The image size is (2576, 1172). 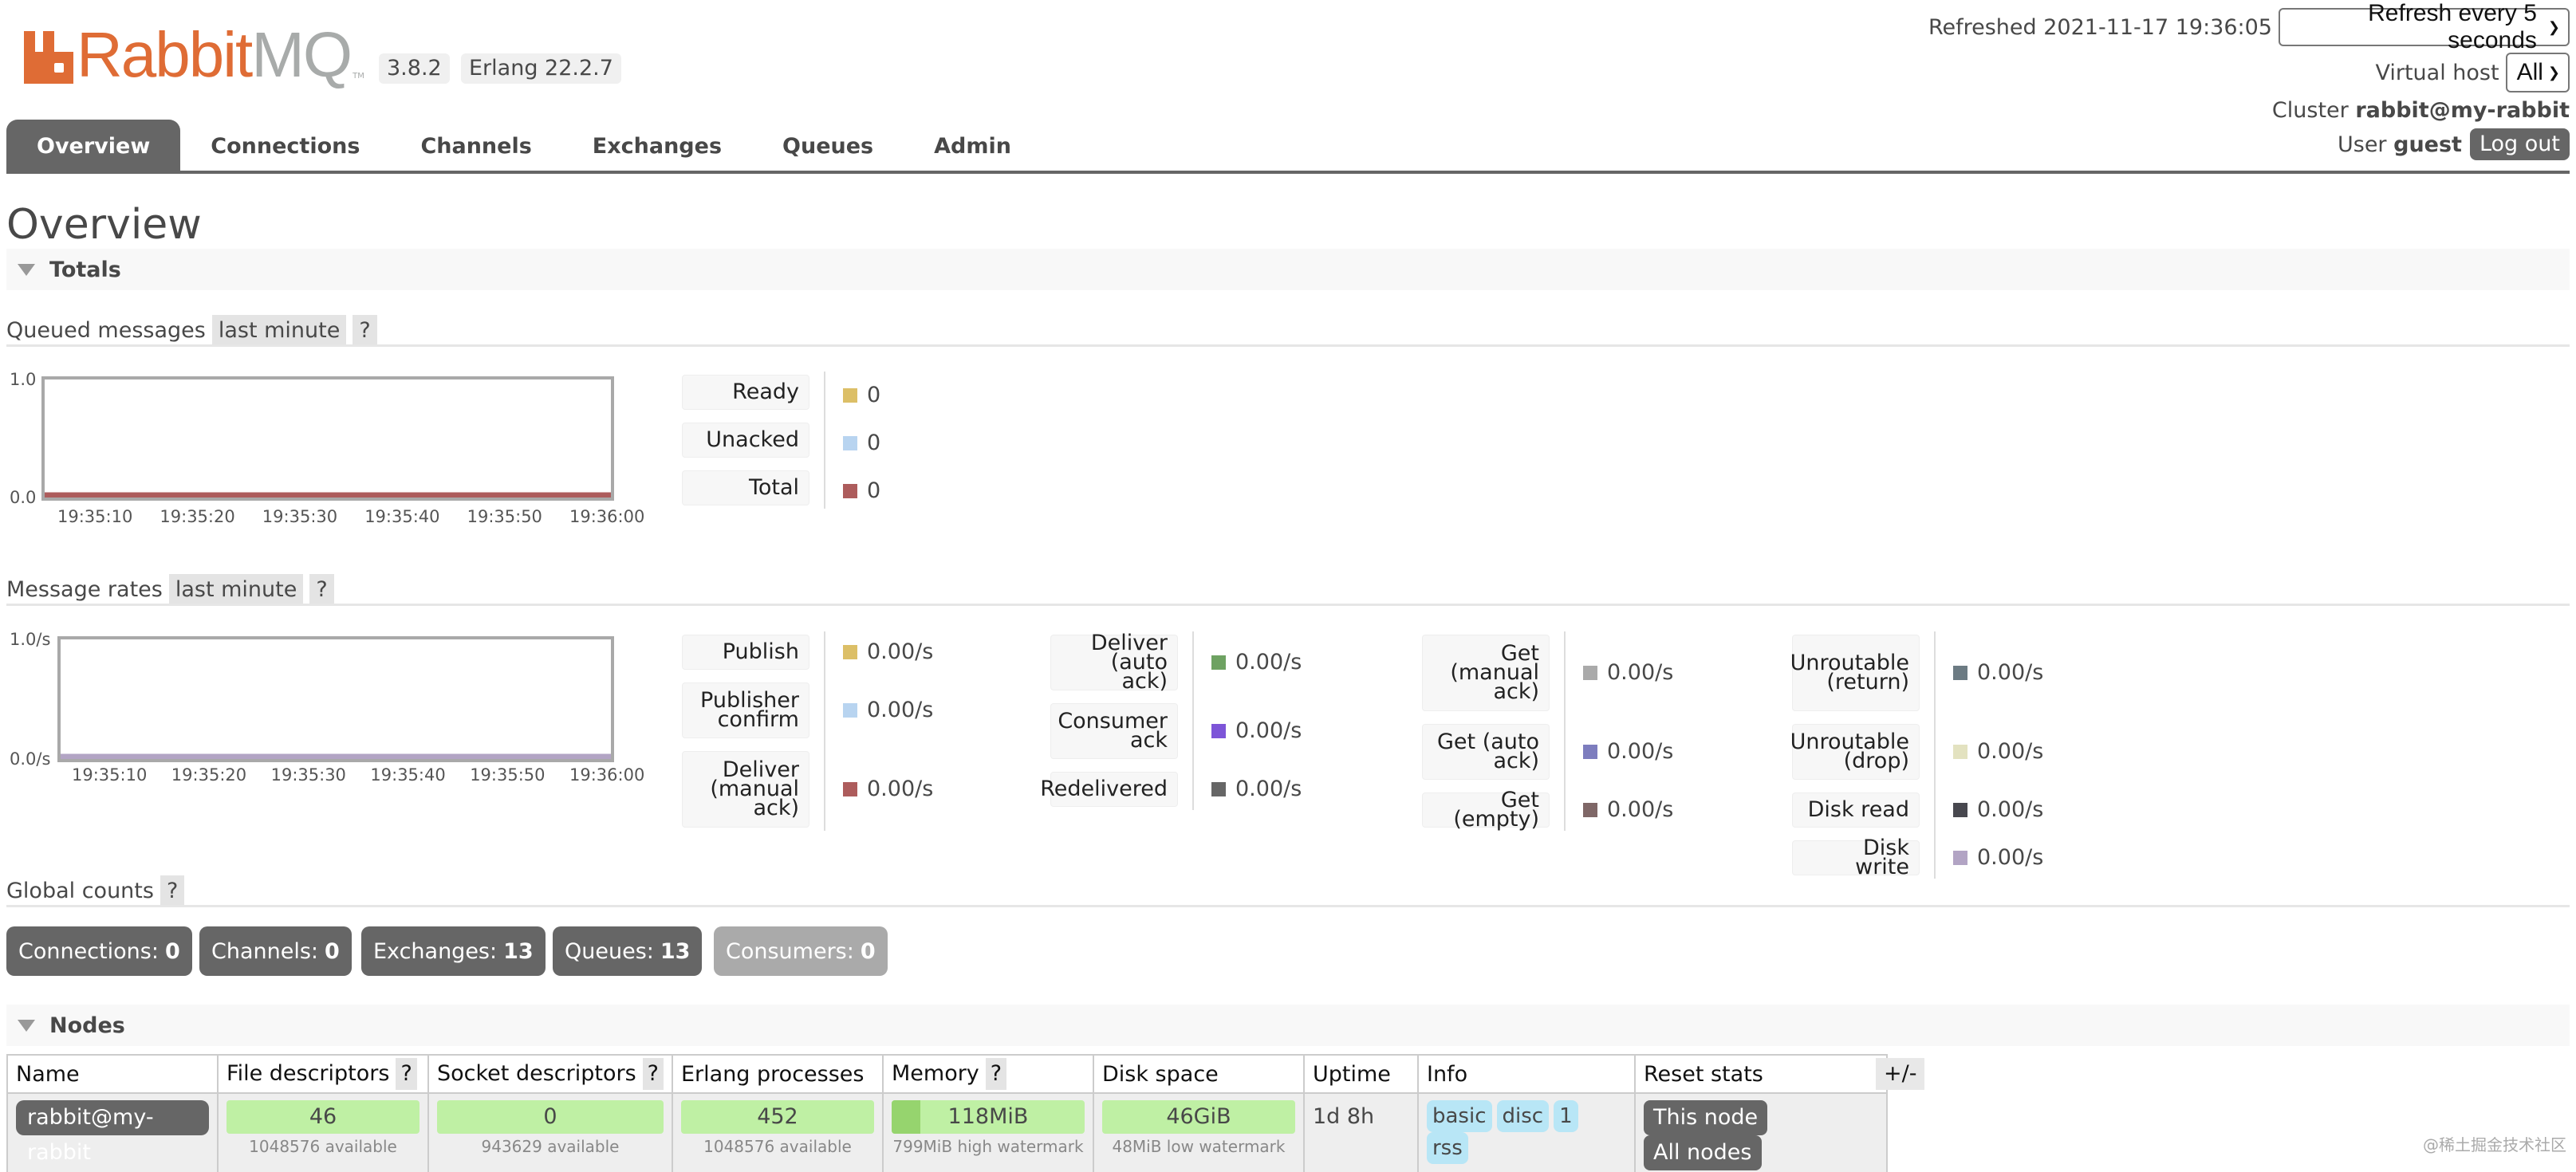 What do you see at coordinates (2553, 26) in the screenshot?
I see `chevron-down-icon: ❯` at bounding box center [2553, 26].